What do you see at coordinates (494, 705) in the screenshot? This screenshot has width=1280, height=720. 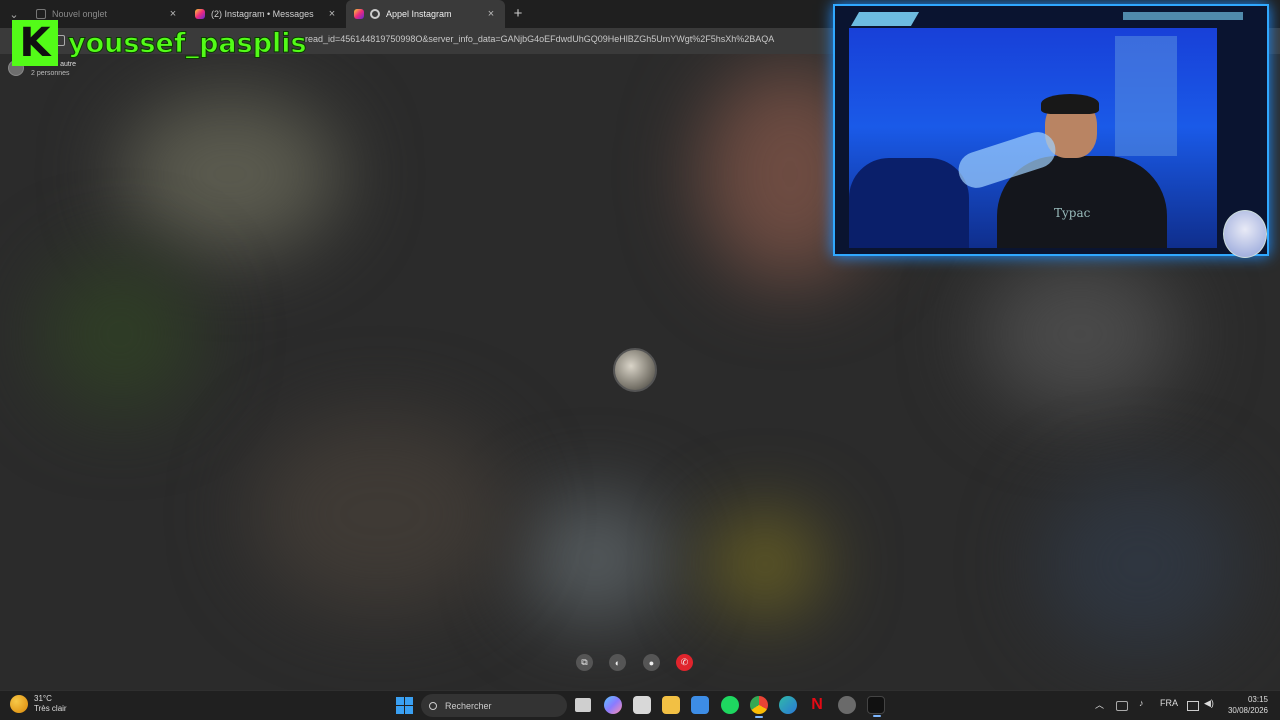 I see `taskbar-search: Rechercher` at bounding box center [494, 705].